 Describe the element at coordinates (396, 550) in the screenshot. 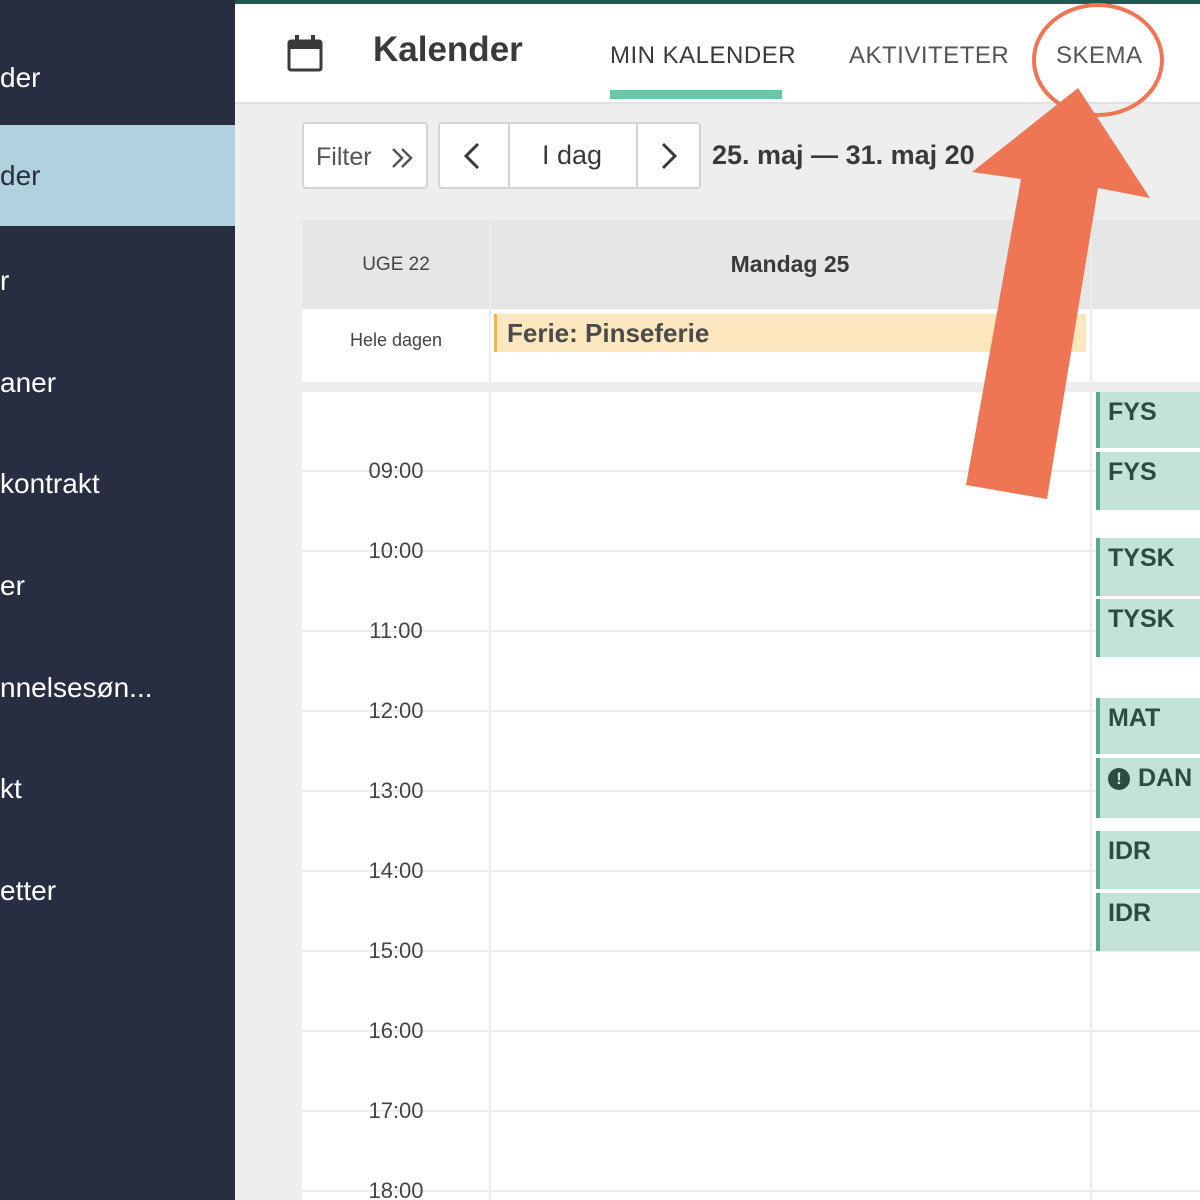

I see `time-label: 10:00` at that location.